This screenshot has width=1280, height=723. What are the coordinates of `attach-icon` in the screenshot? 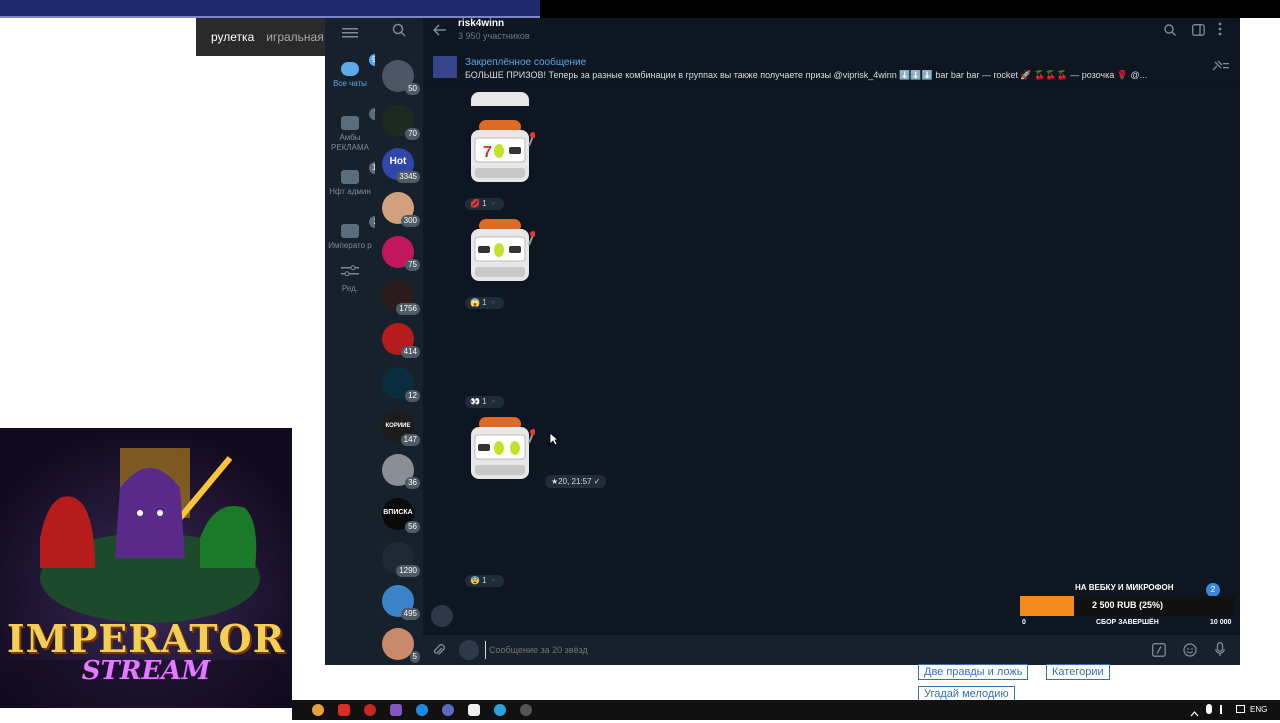 It's located at (439, 652).